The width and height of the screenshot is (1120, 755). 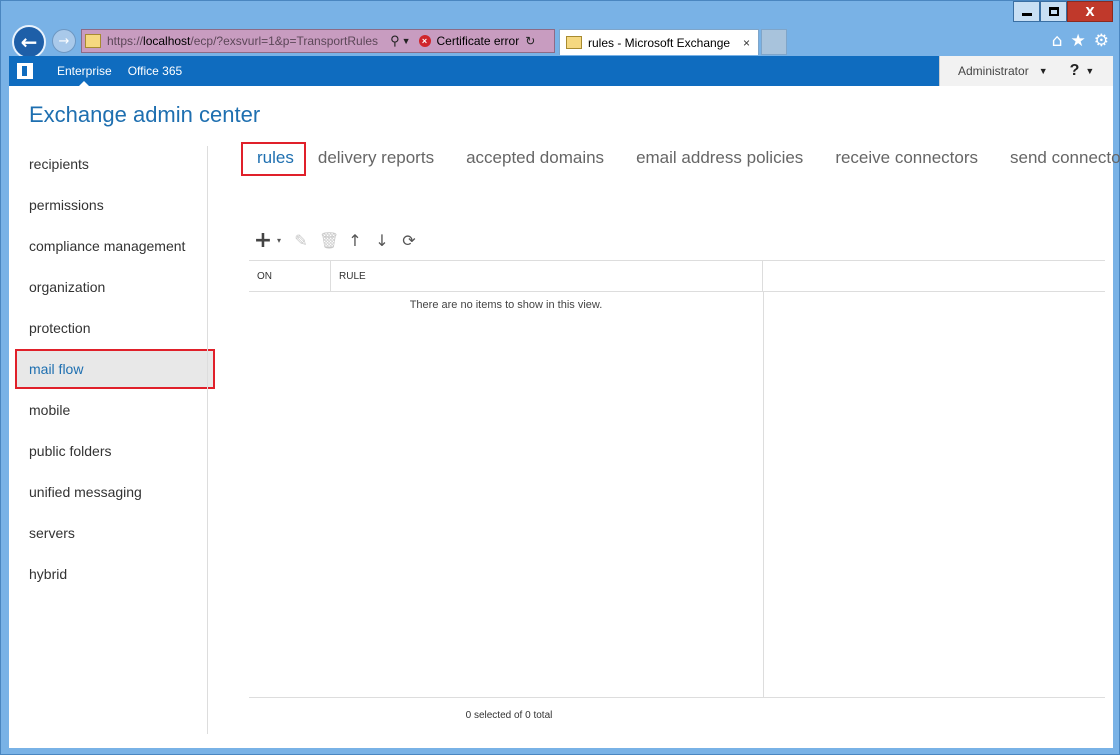 What do you see at coordinates (155, 71) in the screenshot?
I see `topbar-link-office365: Office 365` at bounding box center [155, 71].